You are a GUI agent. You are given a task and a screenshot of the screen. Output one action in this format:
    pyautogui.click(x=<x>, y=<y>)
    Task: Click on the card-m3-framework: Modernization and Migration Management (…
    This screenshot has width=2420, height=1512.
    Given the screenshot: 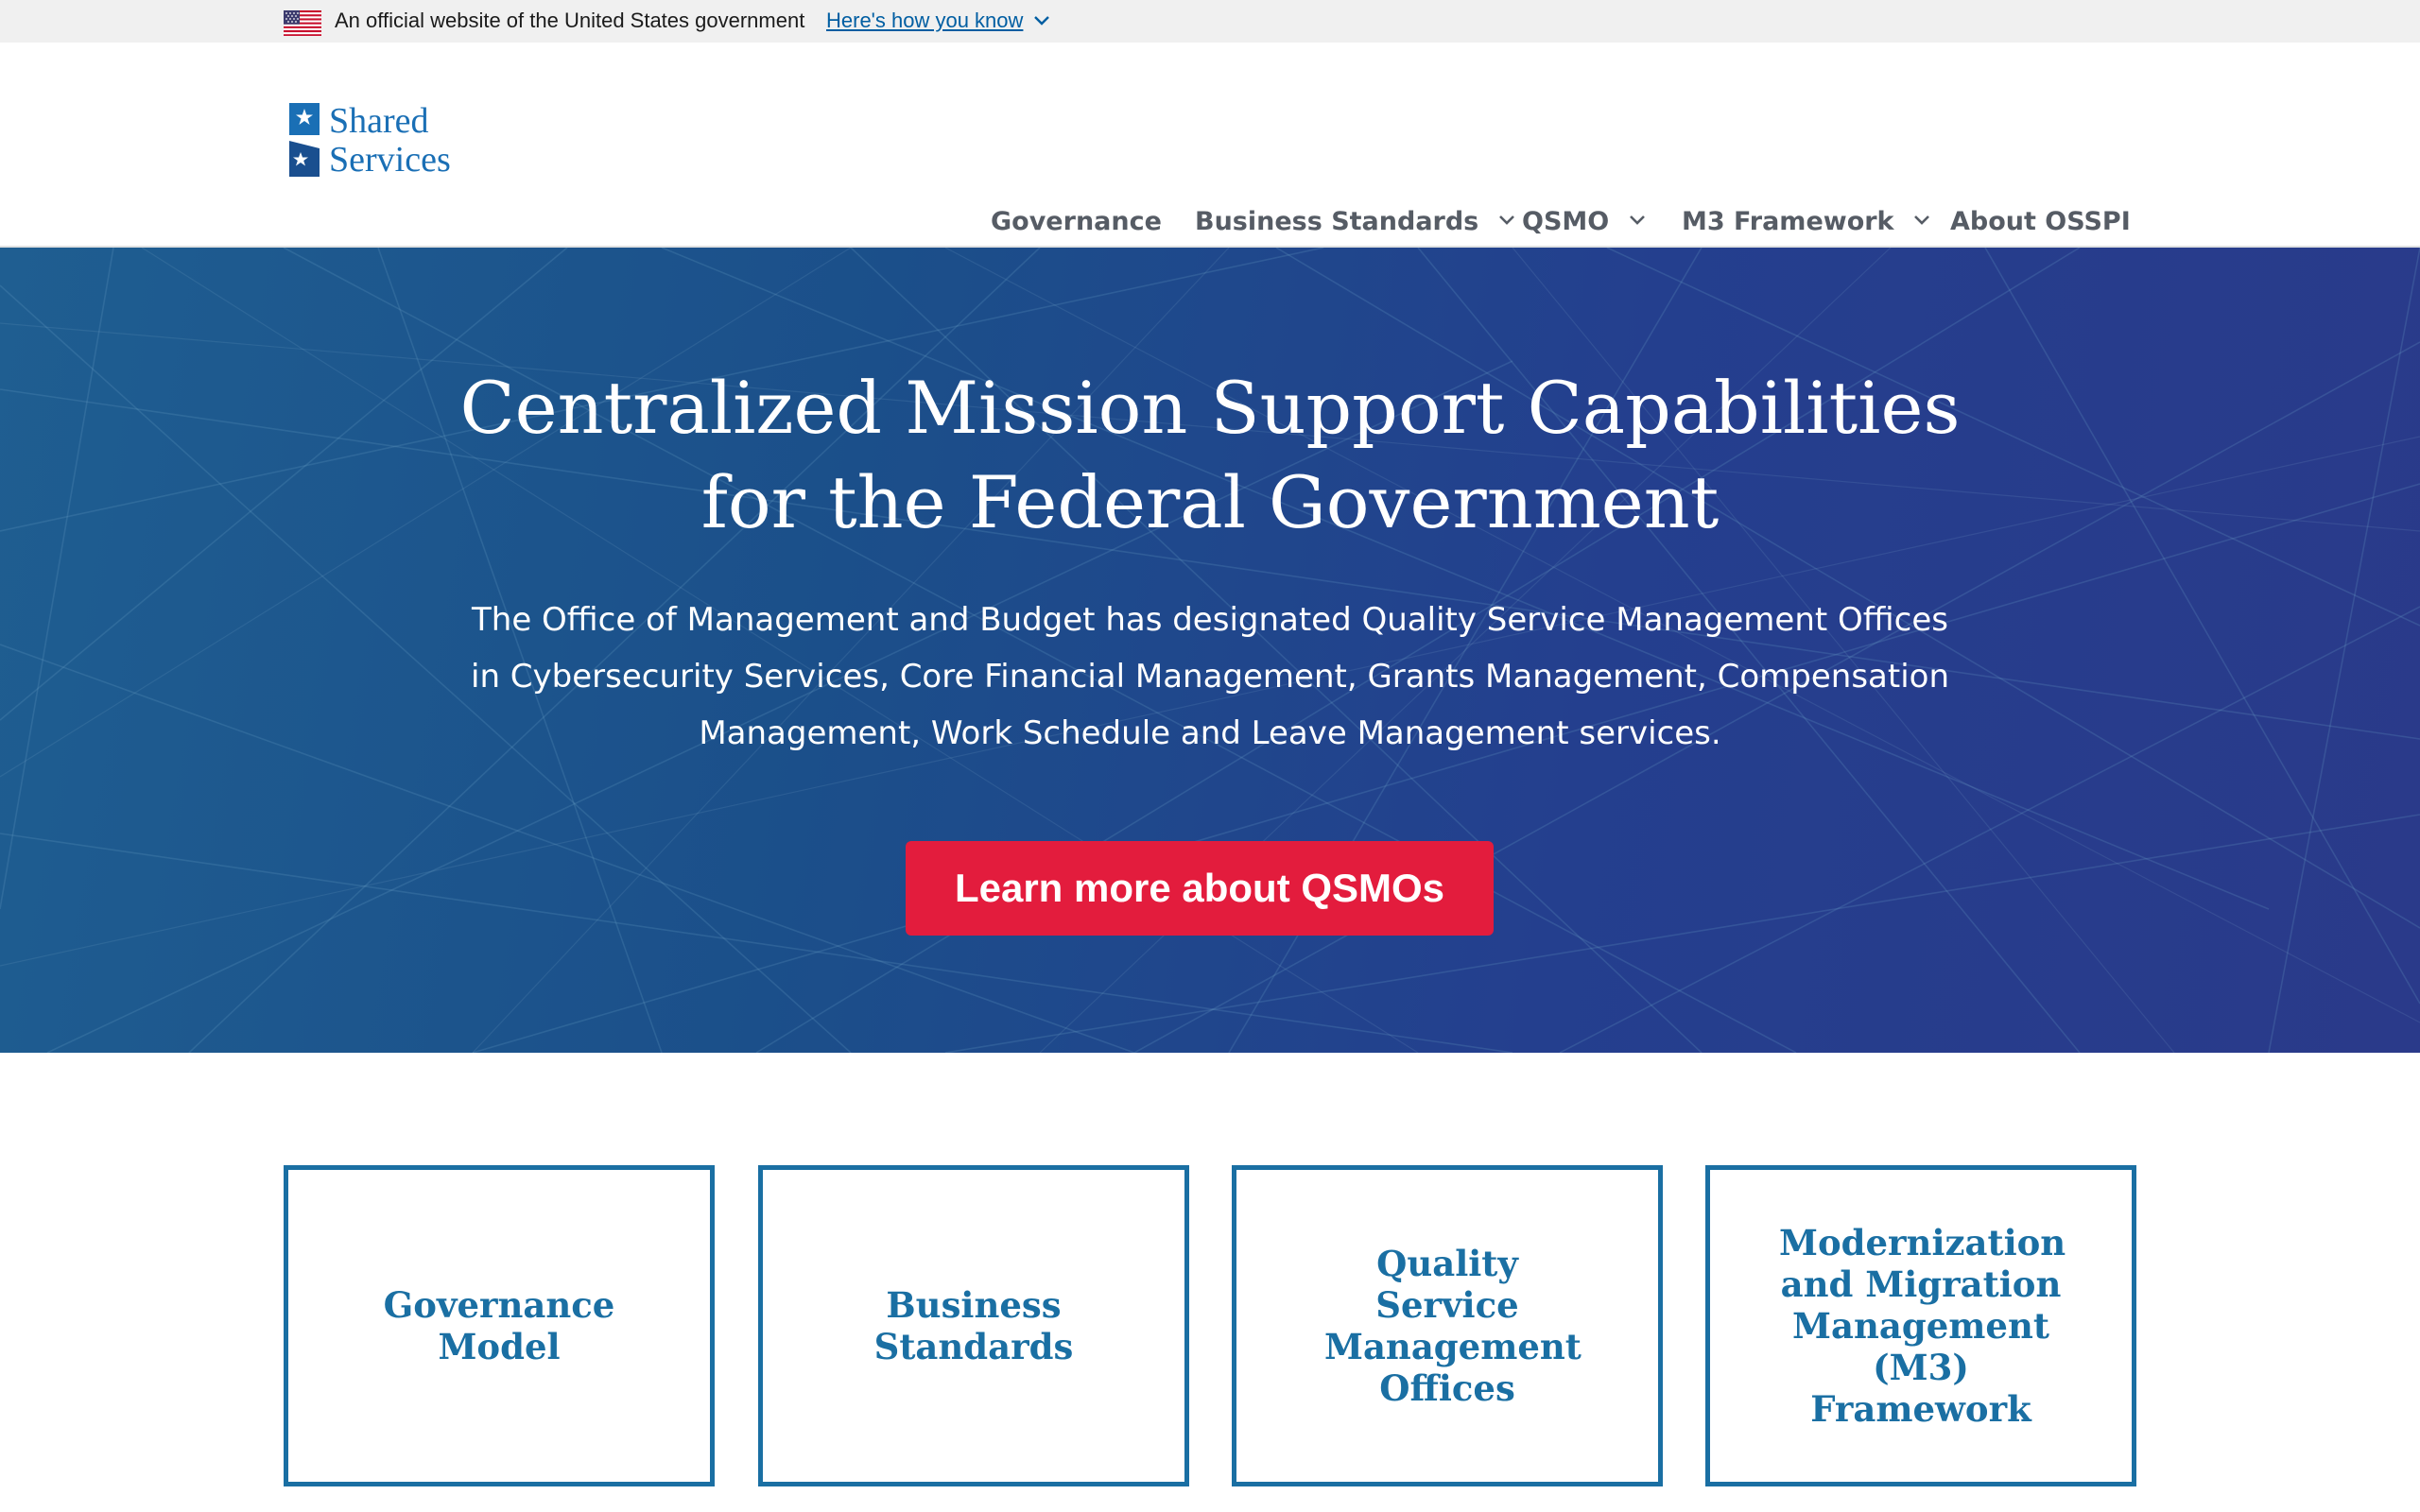 What is the action you would take?
    pyautogui.click(x=1921, y=1325)
    